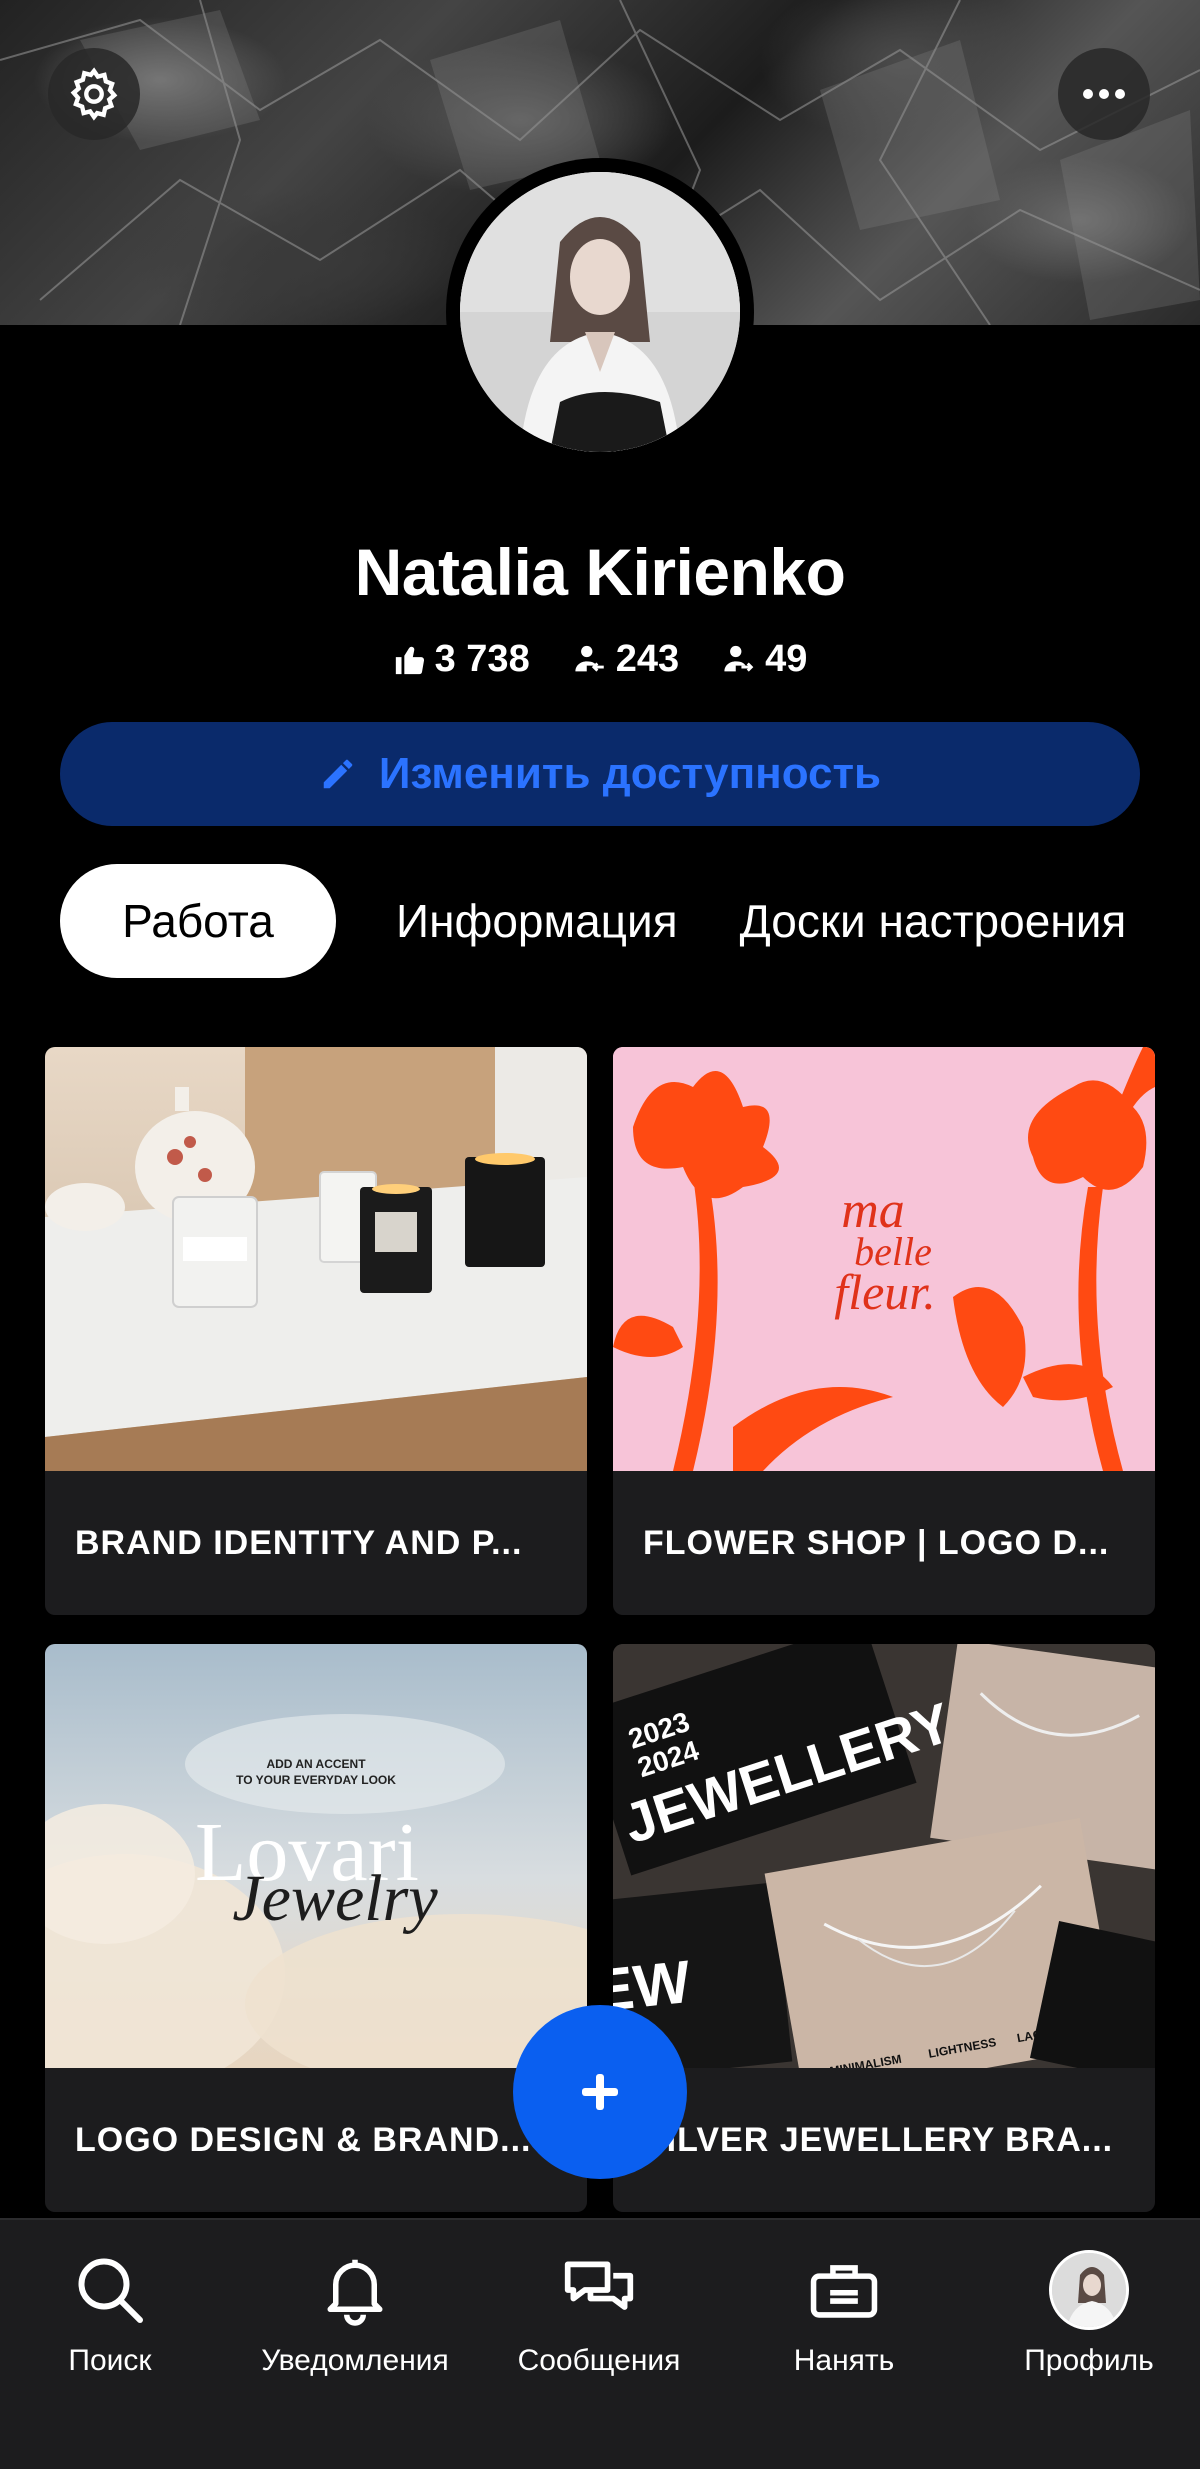 Image resolution: width=1200 pixels, height=2469 pixels. Describe the element at coordinates (537, 921) in the screenshot. I see `tab-info: Информация` at that location.